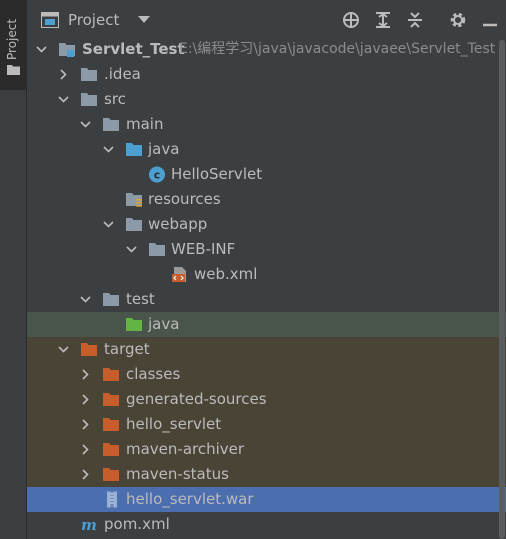 The image size is (506, 539). What do you see at coordinates (266, 349) in the screenshot?
I see `tree-row-target: target` at bounding box center [266, 349].